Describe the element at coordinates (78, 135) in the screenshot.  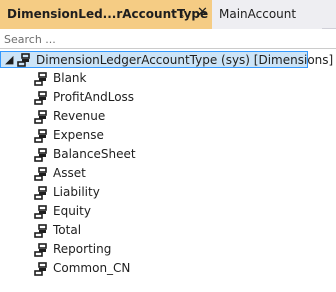
I see `tree-item-label: Expense` at that location.